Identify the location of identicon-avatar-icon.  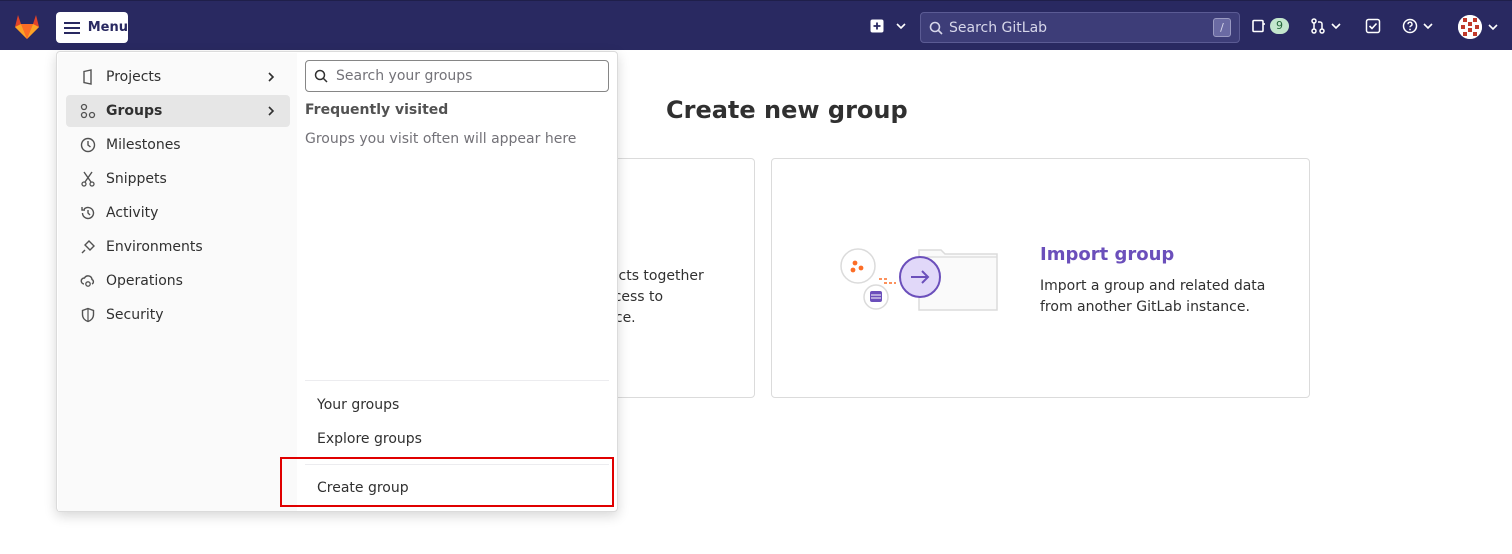
(1470, 27).